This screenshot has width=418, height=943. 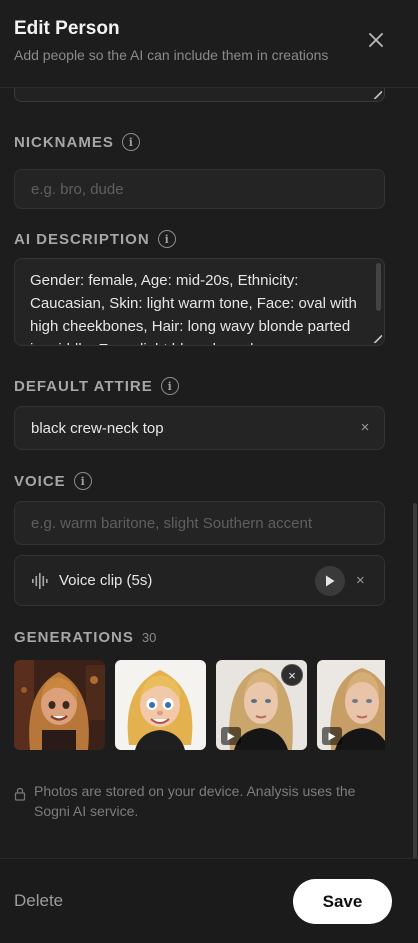 I want to click on nicknames-label-row: NICKNAMES i, so click(x=77, y=142).